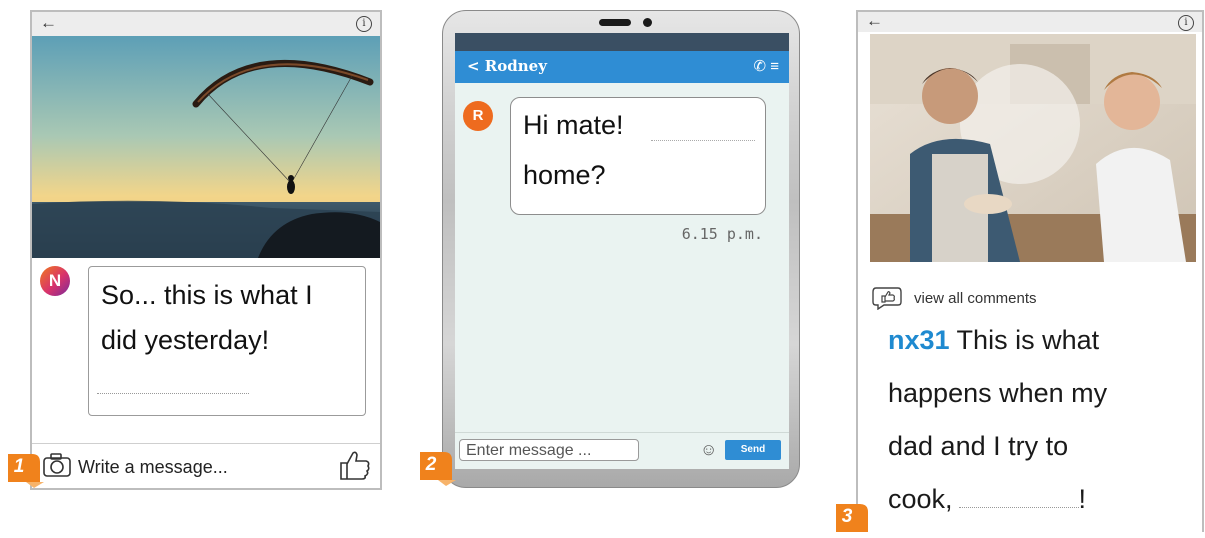 The image size is (1205, 538). What do you see at coordinates (564, 175) in the screenshot?
I see `bubble-line-2: home?` at bounding box center [564, 175].